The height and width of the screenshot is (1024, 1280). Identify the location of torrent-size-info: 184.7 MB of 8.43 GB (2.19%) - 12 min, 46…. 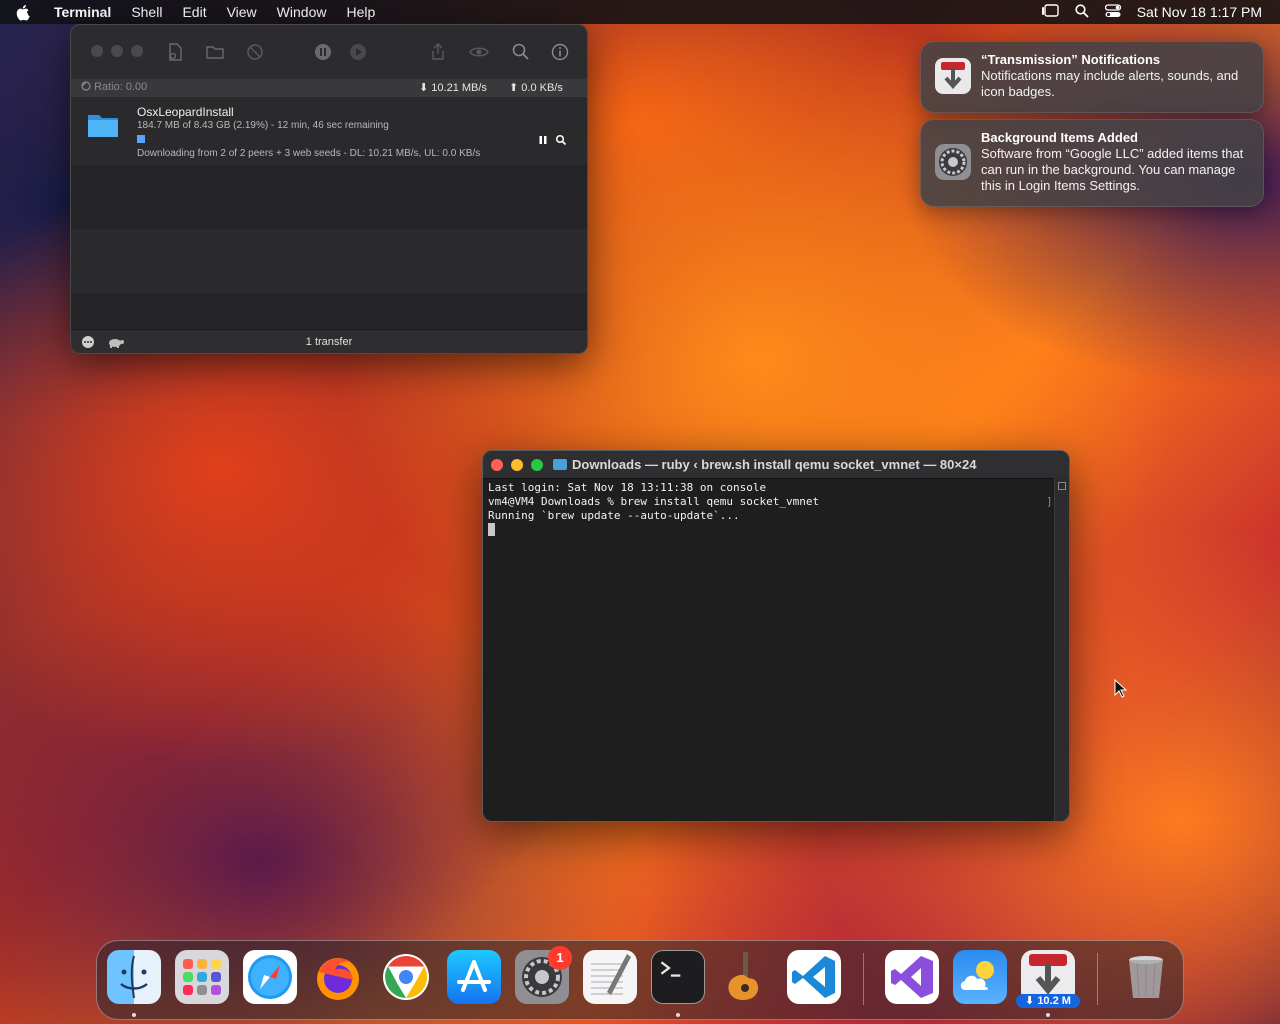
(263, 125).